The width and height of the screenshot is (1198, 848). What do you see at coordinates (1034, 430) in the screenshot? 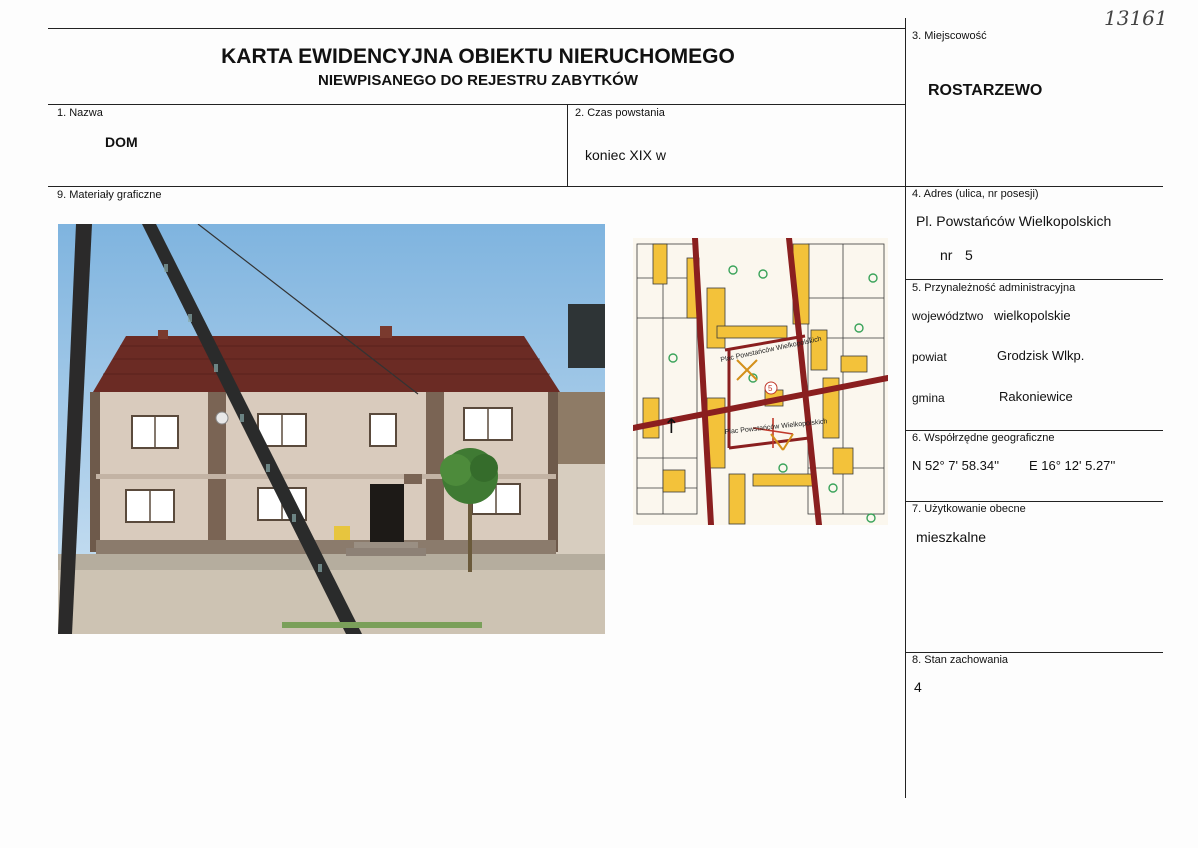
I see `line-admin-bottom` at bounding box center [1034, 430].